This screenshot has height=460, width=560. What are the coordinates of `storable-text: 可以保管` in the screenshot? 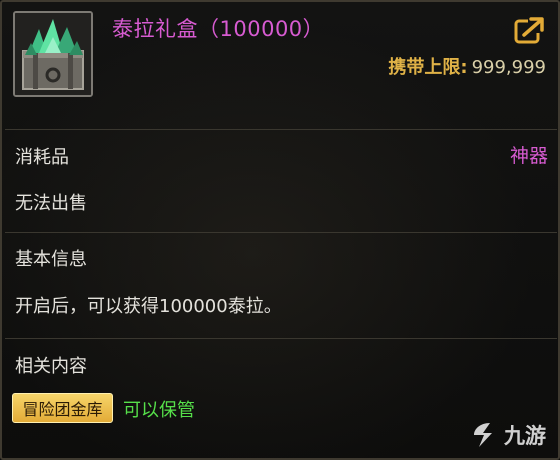 It's located at (159, 410).